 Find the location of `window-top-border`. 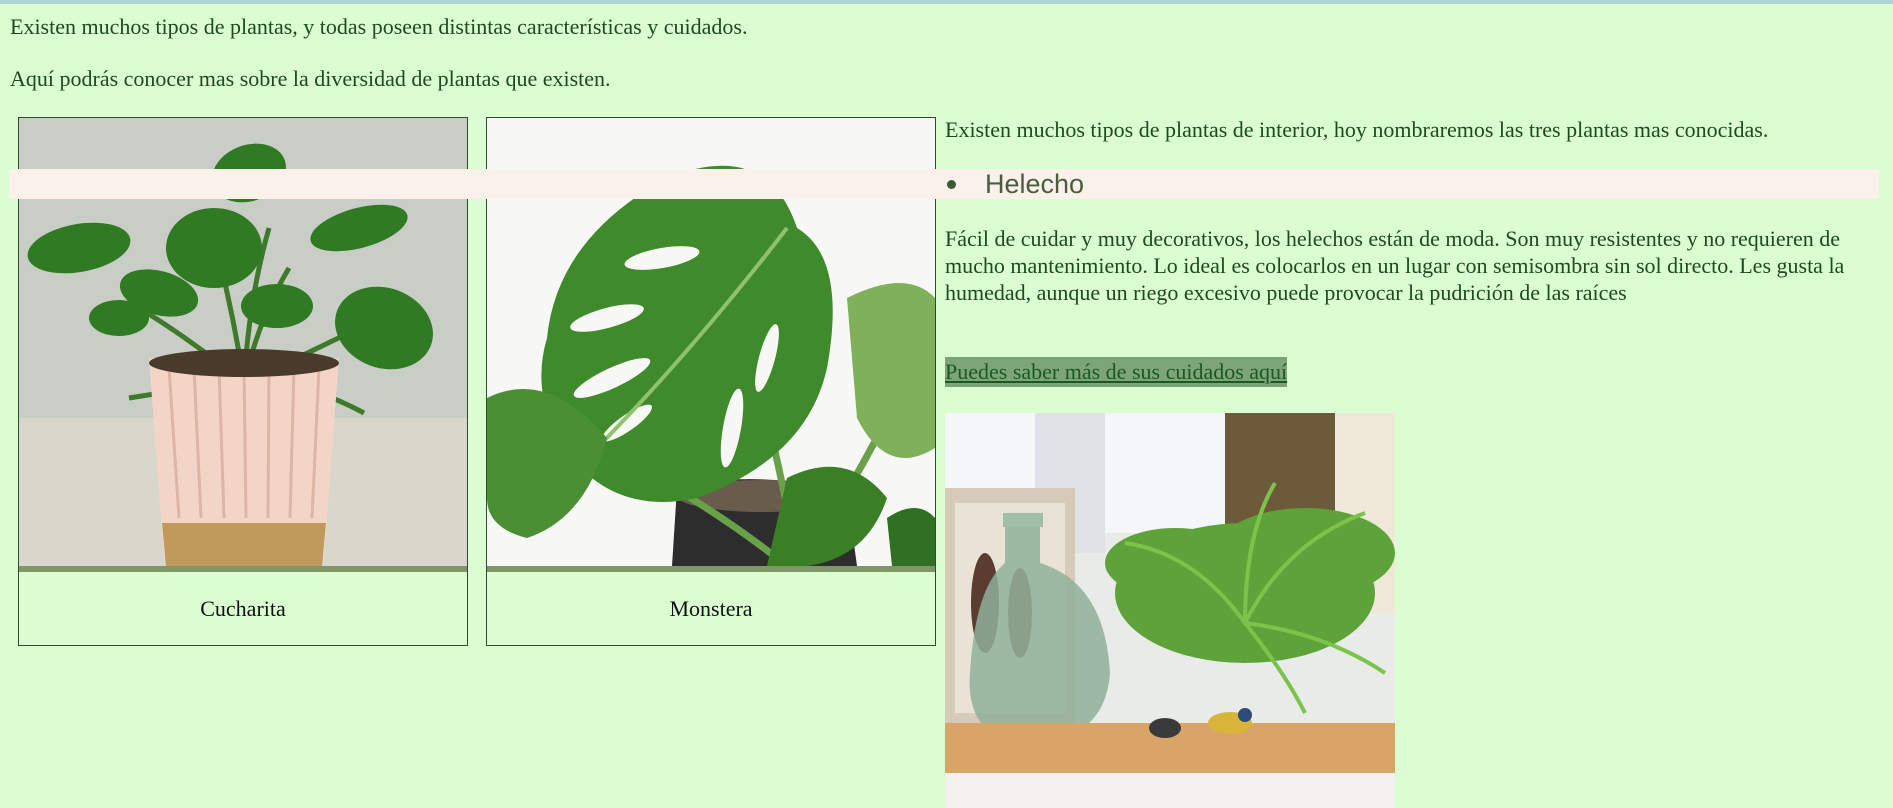

window-top-border is located at coordinates (946, 2).